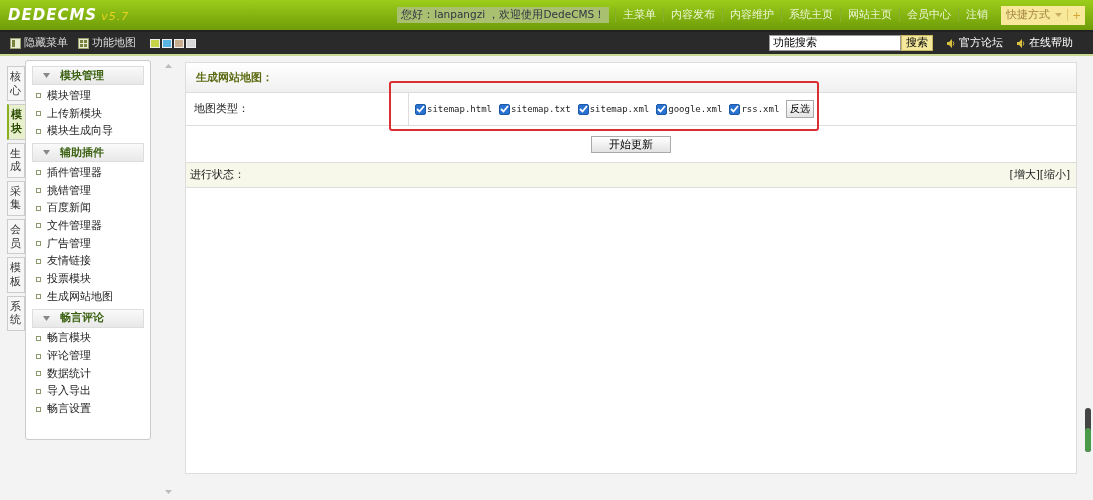 The image size is (1093, 500). Describe the element at coordinates (689, 109) in the screenshot. I see `option-checkbox: google.xml` at that location.